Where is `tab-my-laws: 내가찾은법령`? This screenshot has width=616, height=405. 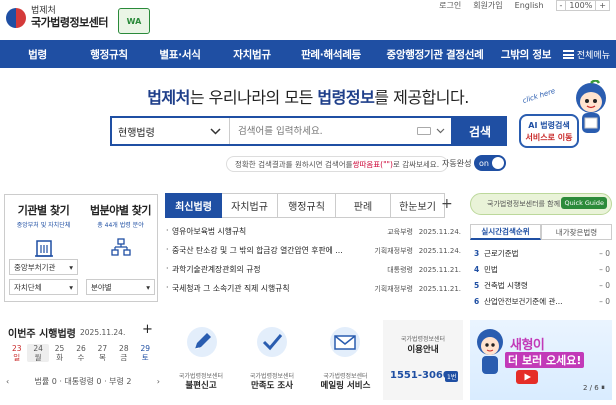
tab-my-laws: 내가찾은법령 is located at coordinates (576, 232).